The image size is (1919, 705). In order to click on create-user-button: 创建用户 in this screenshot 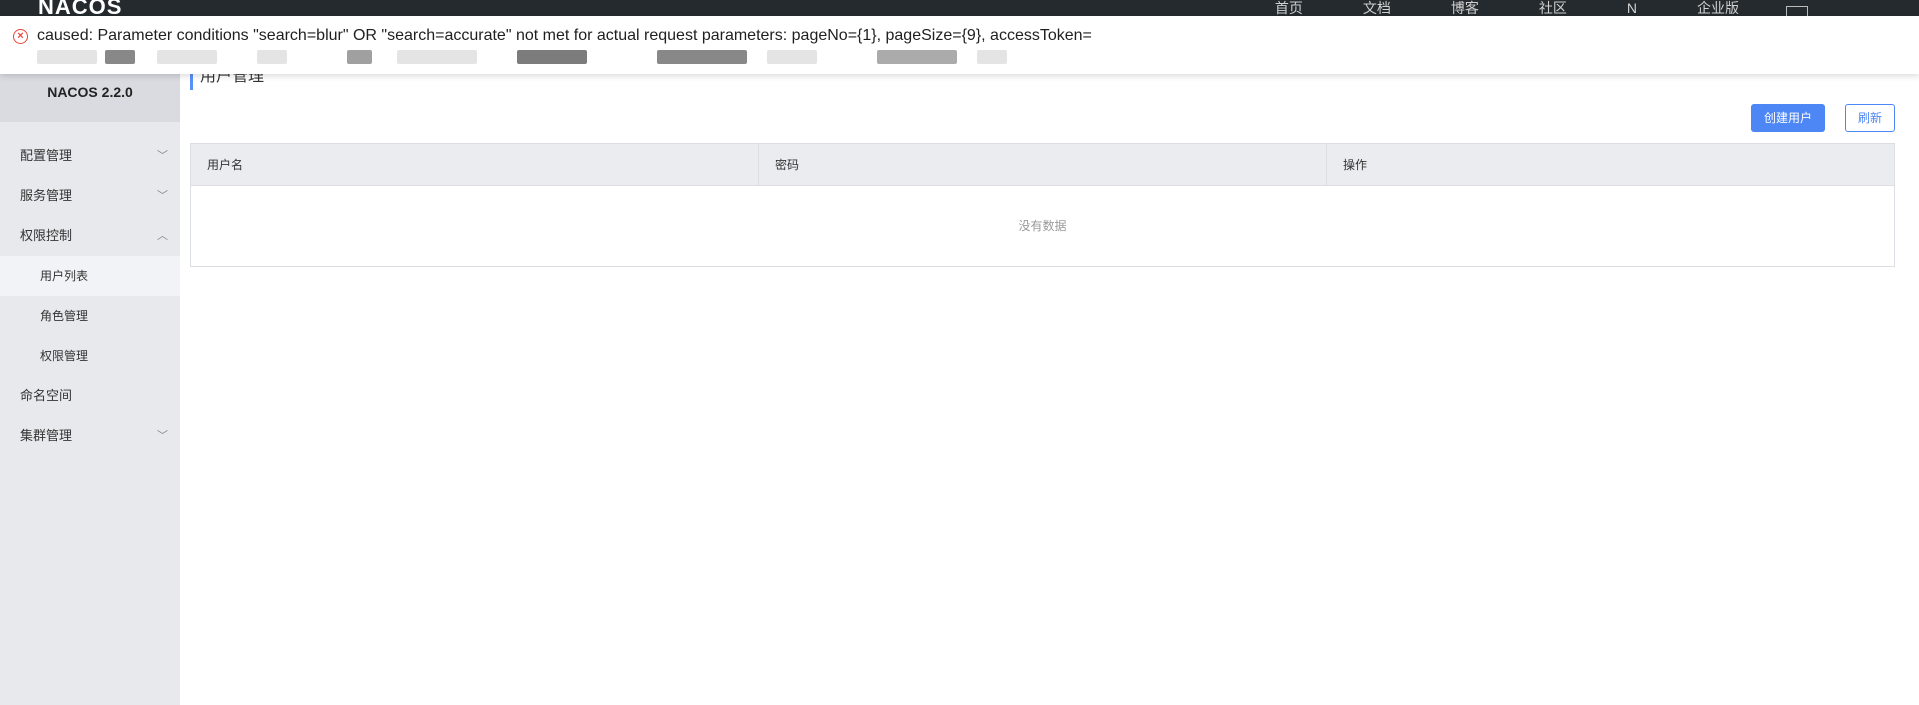, I will do `click(1788, 118)`.